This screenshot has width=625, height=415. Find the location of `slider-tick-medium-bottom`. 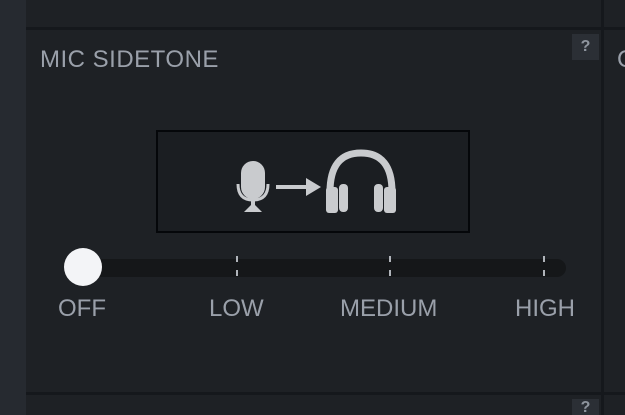

slider-tick-medium-bottom is located at coordinates (390, 273).